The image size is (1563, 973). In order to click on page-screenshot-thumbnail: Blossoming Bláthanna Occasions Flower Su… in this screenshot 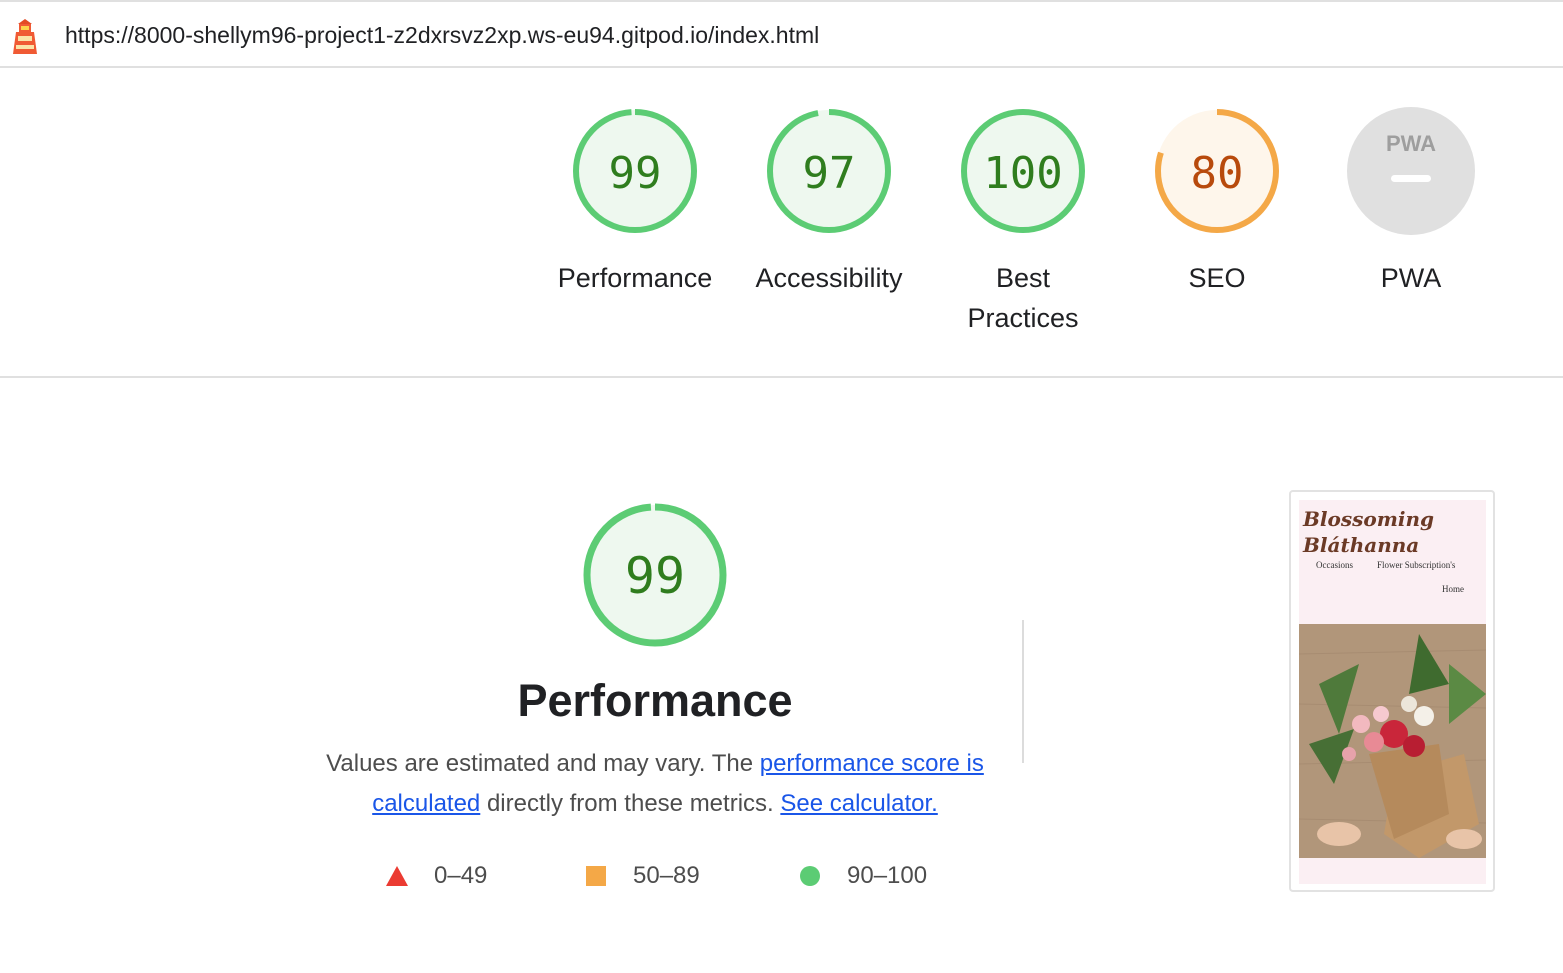, I will do `click(1392, 691)`.